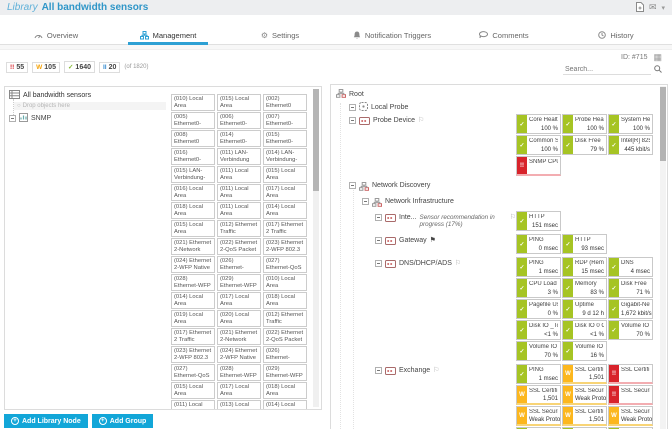 The width and height of the screenshot is (672, 429). I want to click on sensor-chip: ✓Gigabit-Net... 1,672 kbit/s, so click(630, 309).